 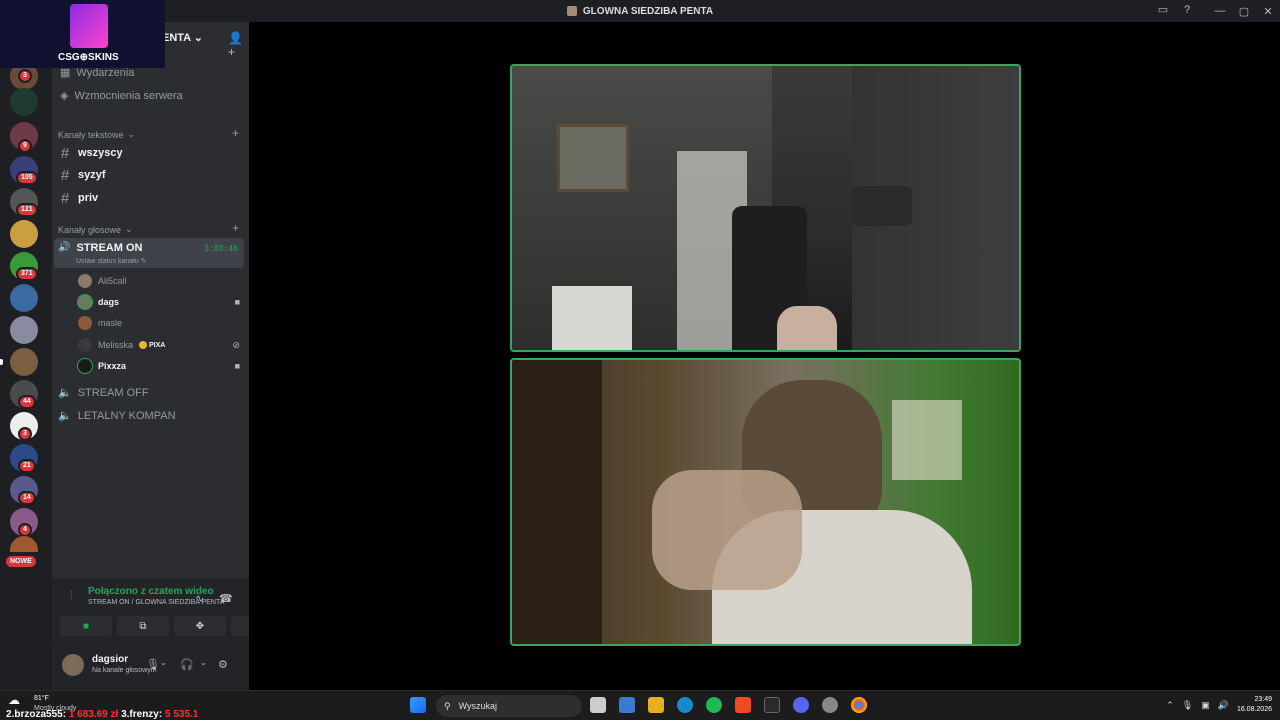 What do you see at coordinates (1244, 11) in the screenshot?
I see `maximize-button: ▢` at bounding box center [1244, 11].